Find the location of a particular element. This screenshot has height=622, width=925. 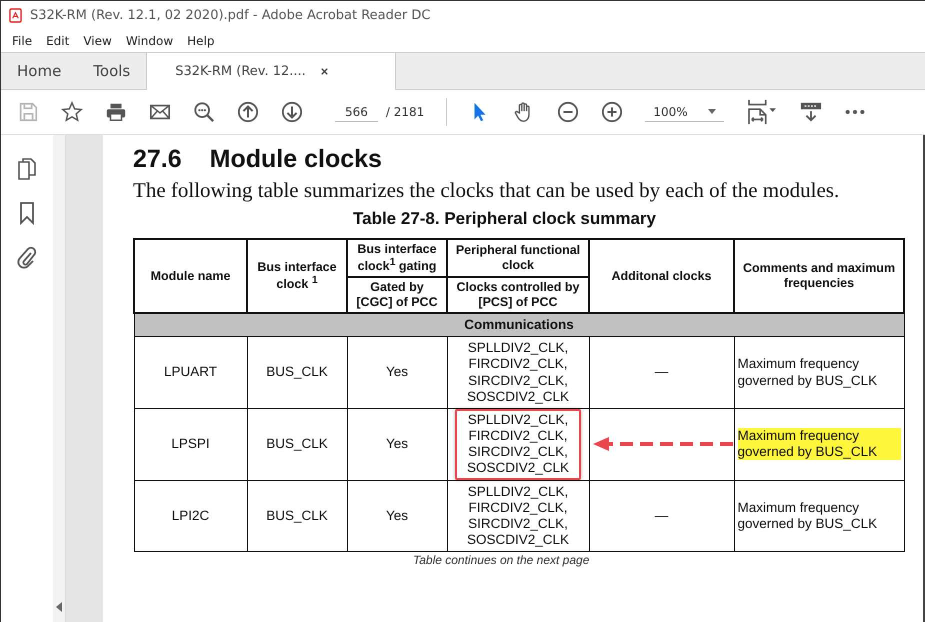

star-icon is located at coordinates (72, 112).